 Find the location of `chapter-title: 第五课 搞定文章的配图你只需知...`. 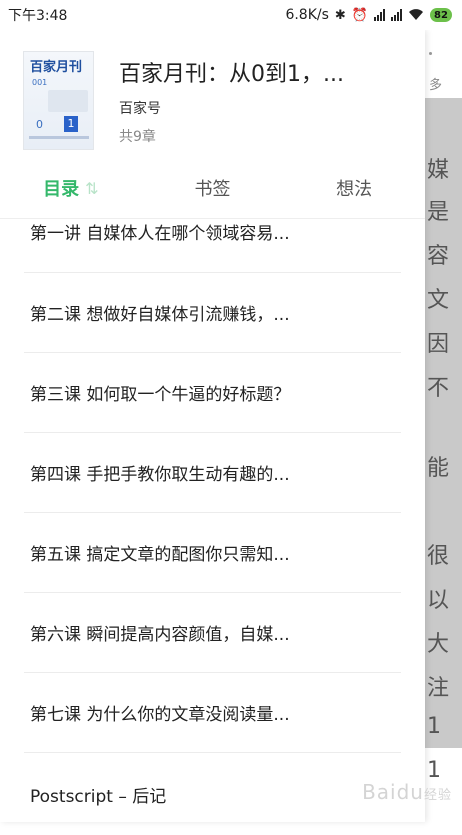

chapter-title: 第五课 搞定文章的配图你只需知... is located at coordinates (160, 555).